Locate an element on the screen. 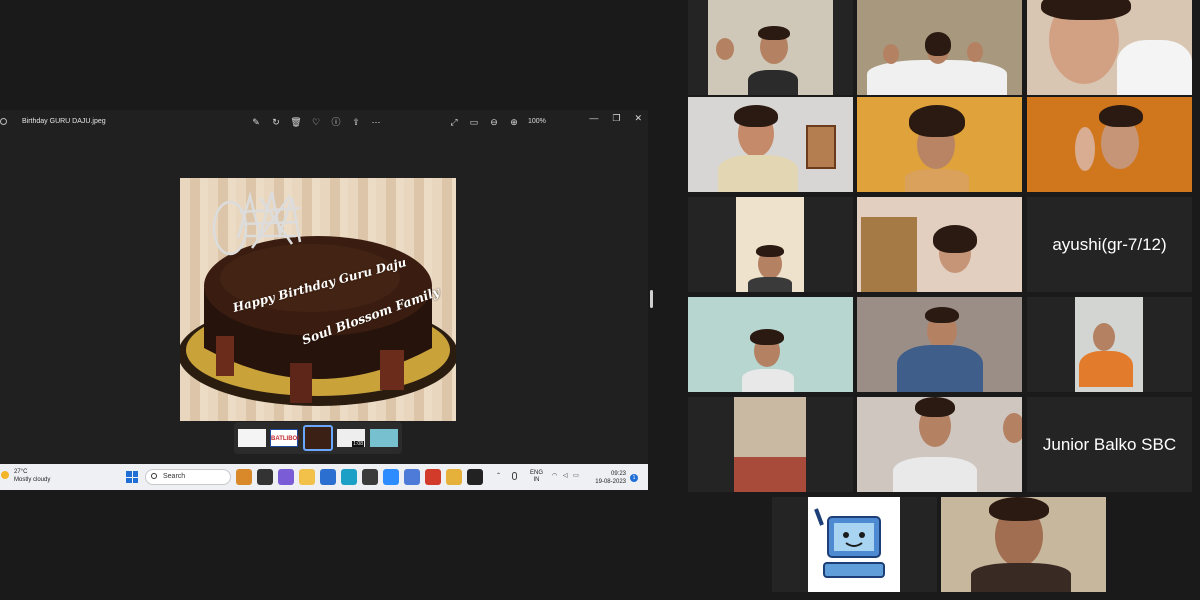 The image size is (1200, 600). weather-temp: 27°C is located at coordinates (21, 472).